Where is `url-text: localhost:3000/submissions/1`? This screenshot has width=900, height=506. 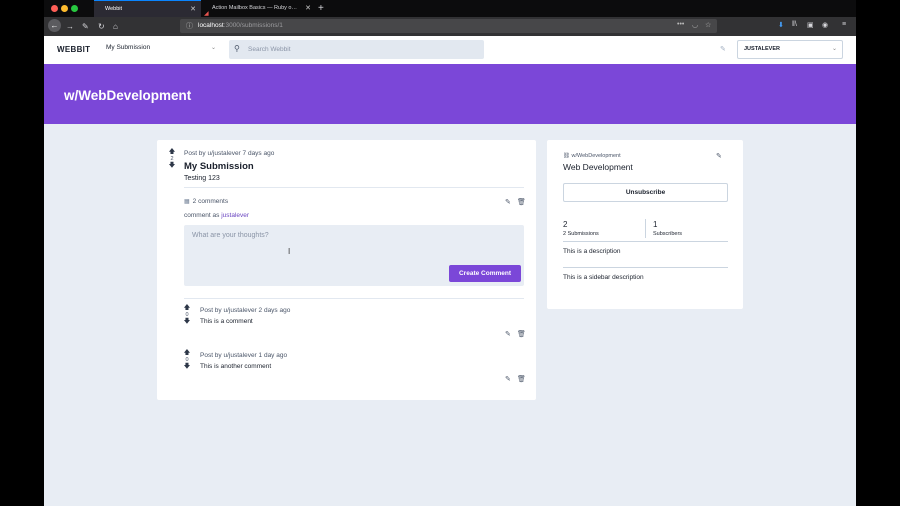 url-text: localhost:3000/submissions/1 is located at coordinates (240, 25).